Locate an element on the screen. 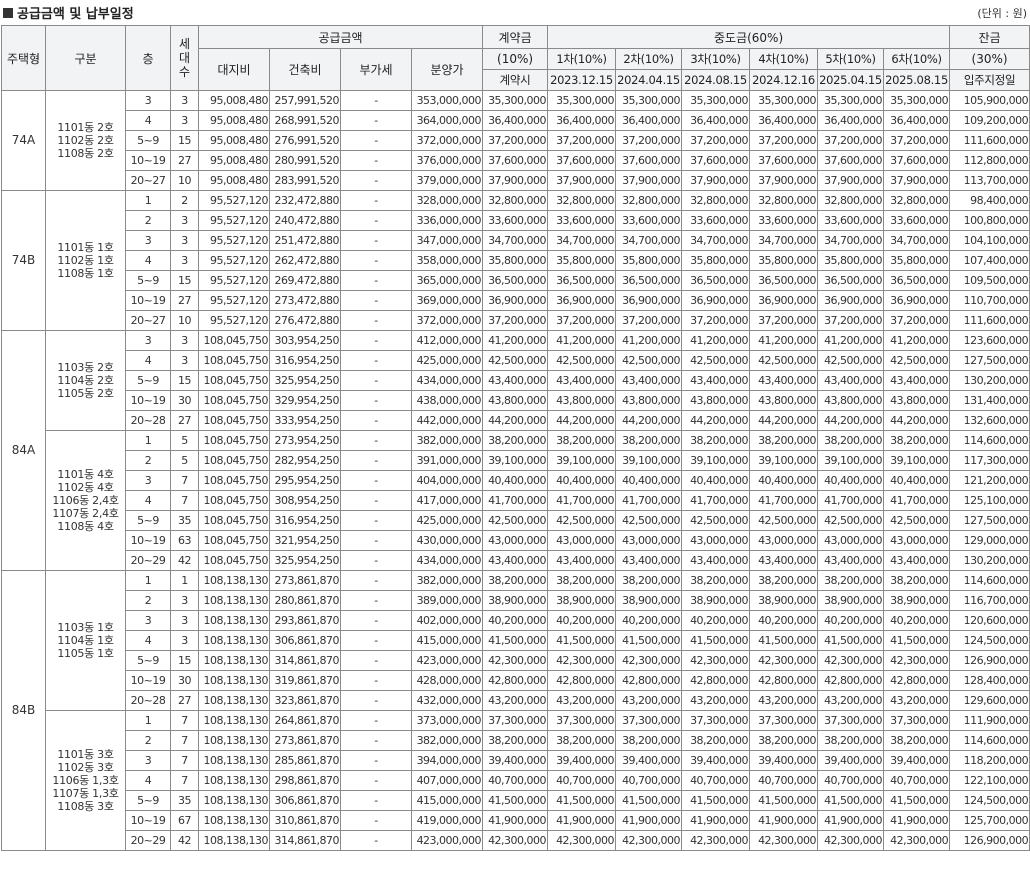  cell-building-group: 1103동 1호 1104동 1호 1105동 1호 is located at coordinates (85, 640).